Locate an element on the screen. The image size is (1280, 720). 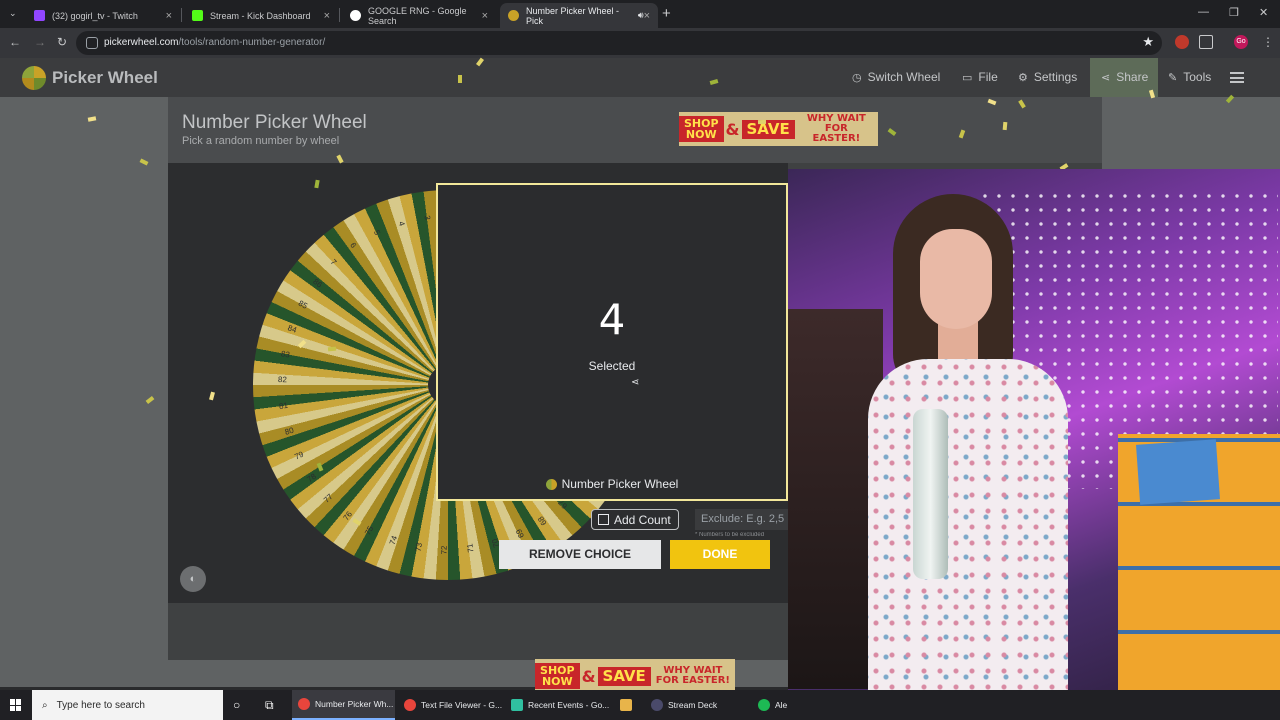
tab-picker-wheel: Number Picker Wheel - Pick 🔊︎ × is located at coordinates (579, 15).